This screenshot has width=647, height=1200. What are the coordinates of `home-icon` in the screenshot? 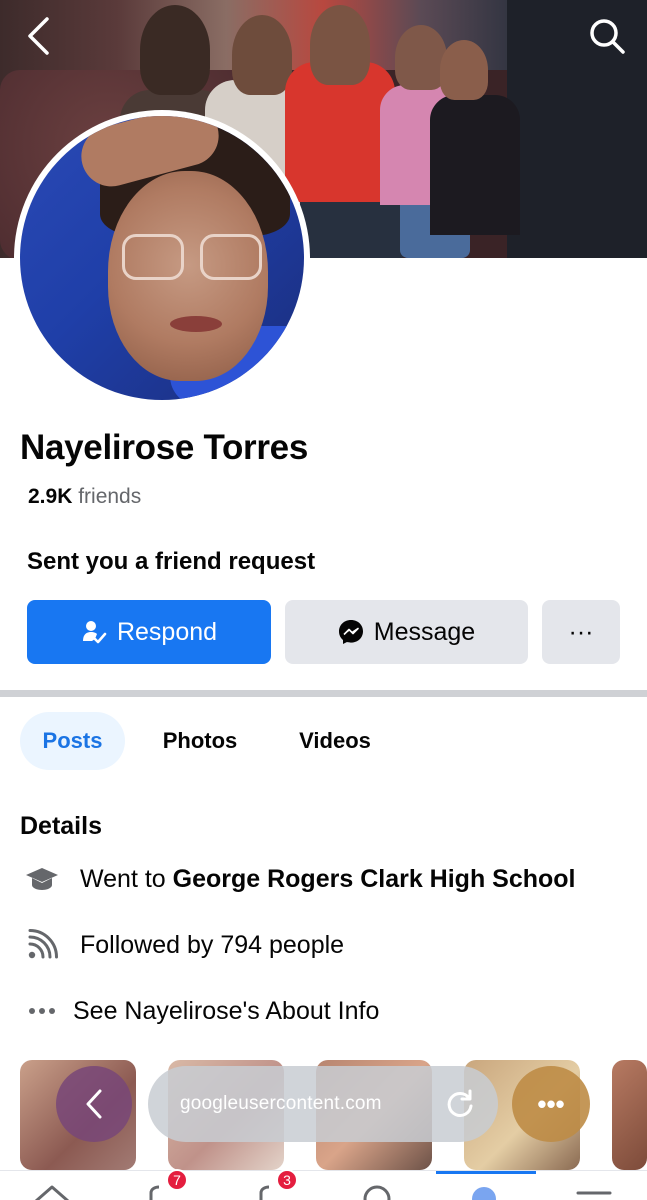 It's located at (52, 1192).